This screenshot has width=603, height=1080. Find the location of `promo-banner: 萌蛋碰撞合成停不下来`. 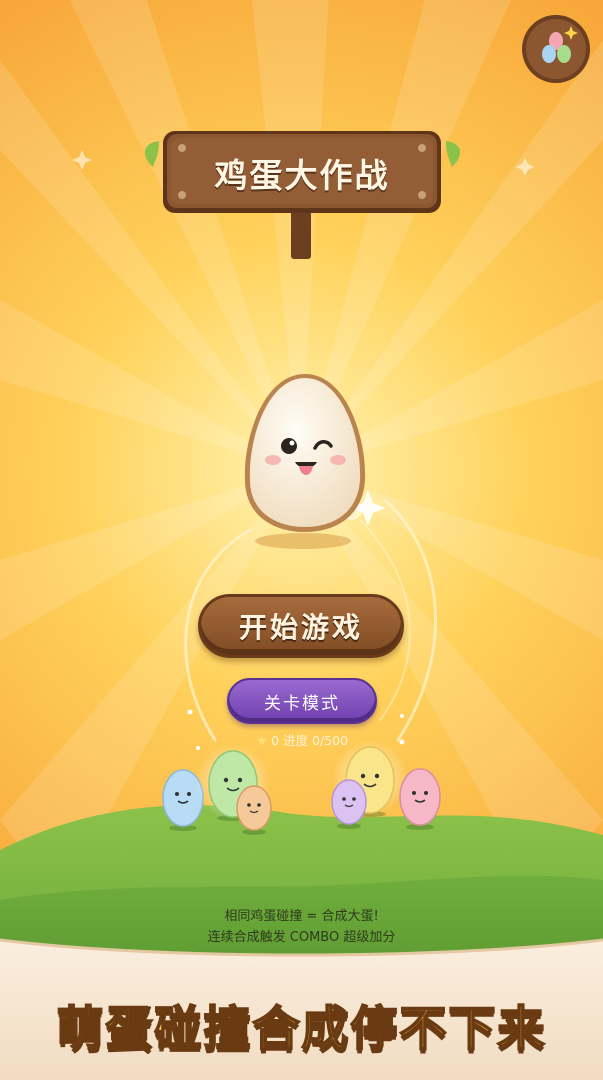

promo-banner: 萌蛋碰撞合成停不下来 is located at coordinates (301, 1029).